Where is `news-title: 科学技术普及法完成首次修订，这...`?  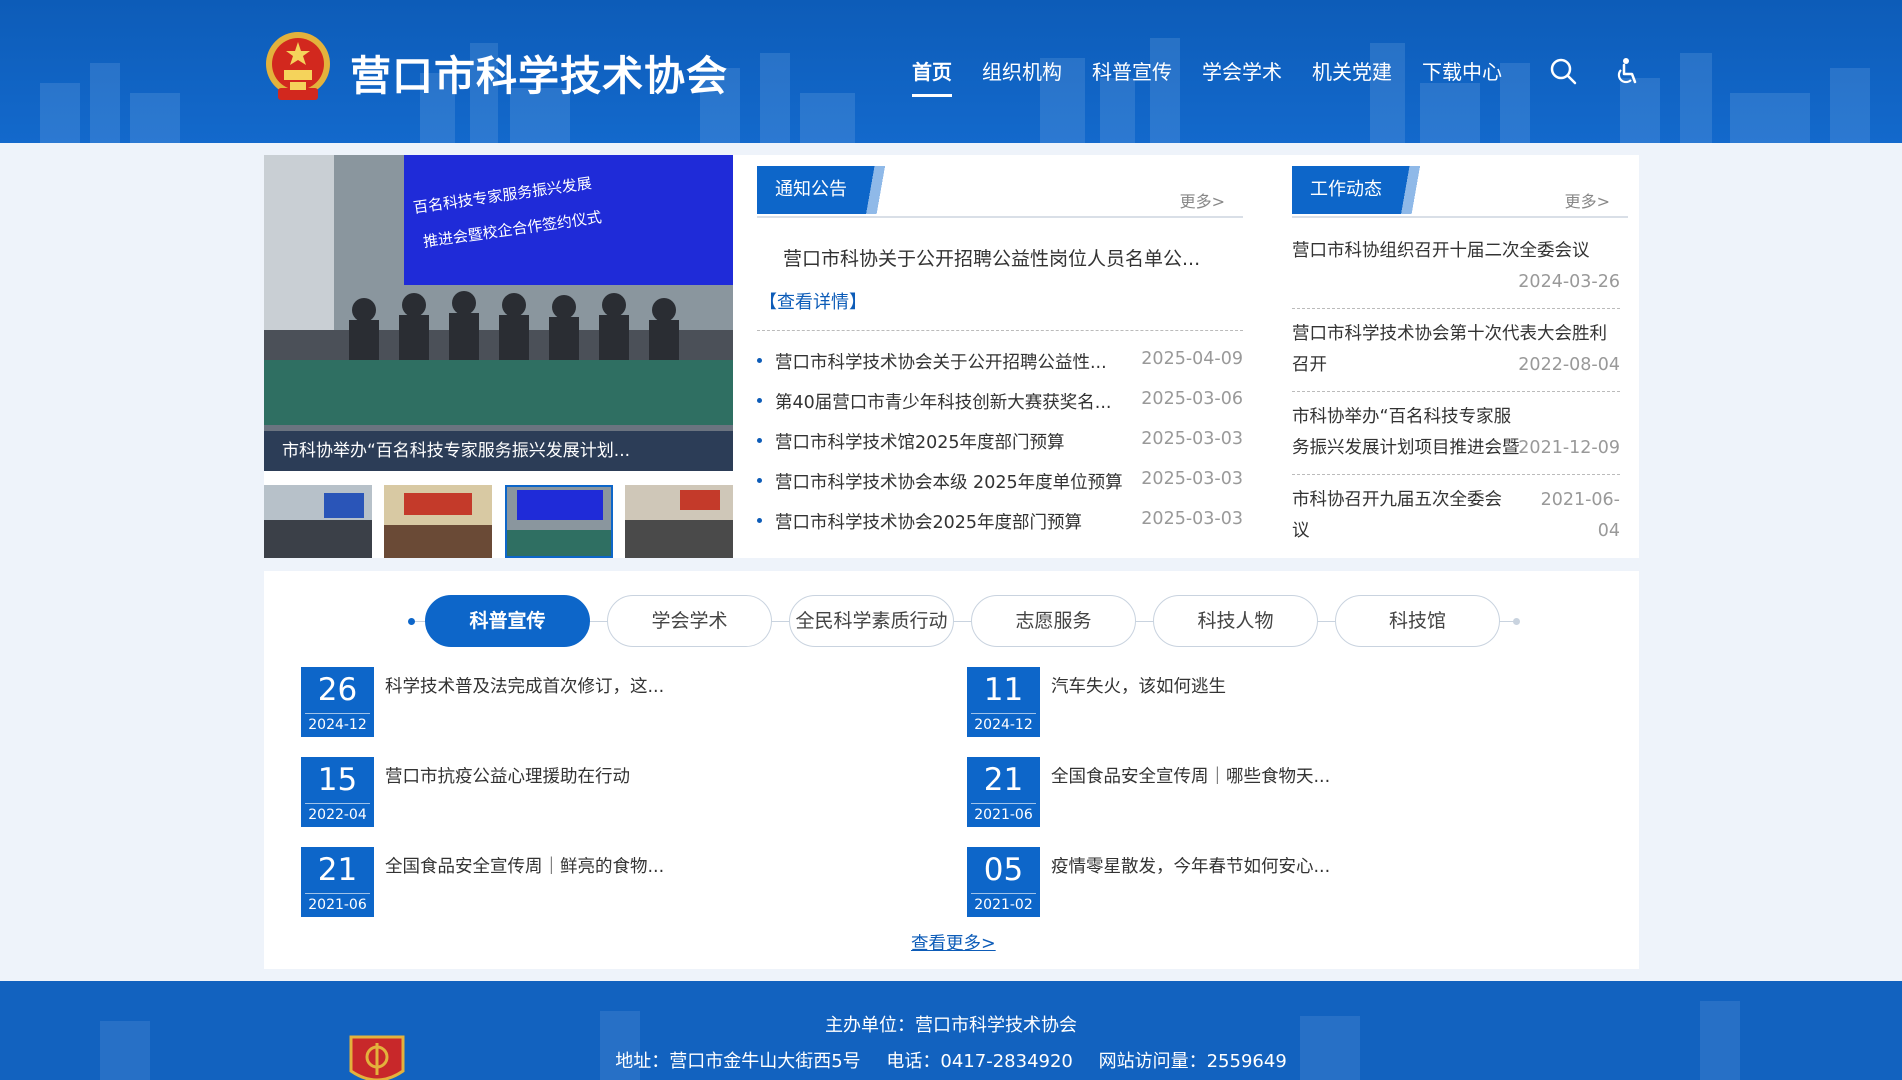
news-title: 科学技术普及法完成首次修订，这... is located at coordinates (525, 687).